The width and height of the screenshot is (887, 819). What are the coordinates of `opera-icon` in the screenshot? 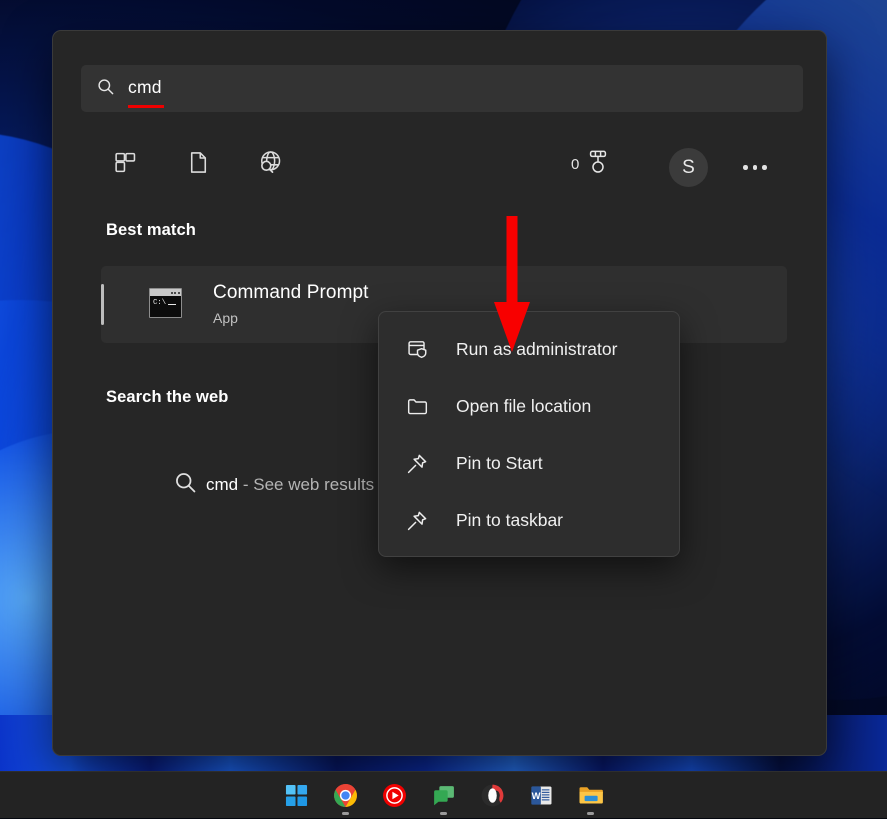 It's located at (493, 796).